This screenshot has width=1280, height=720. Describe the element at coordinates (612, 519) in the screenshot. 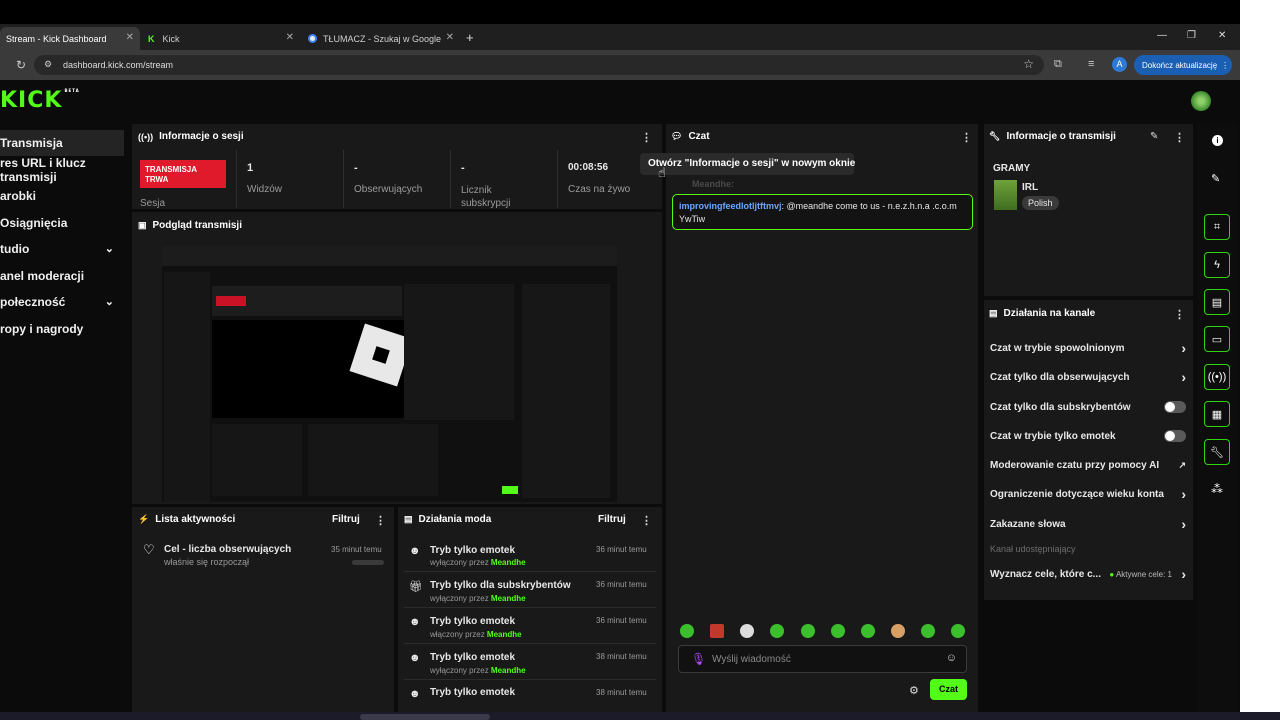

I see `modactions-filter-button: Filtruj` at that location.